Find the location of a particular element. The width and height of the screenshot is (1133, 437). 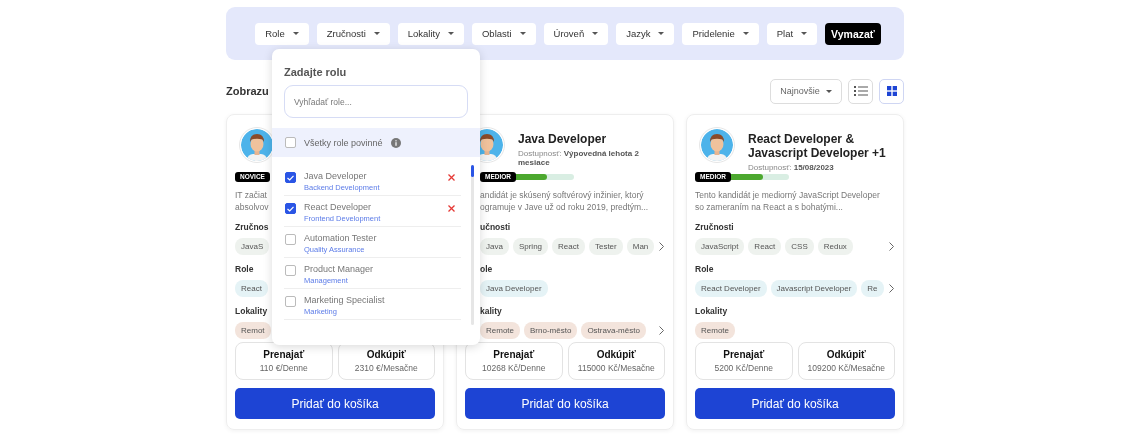

scrollbar-thumb is located at coordinates (472, 171).